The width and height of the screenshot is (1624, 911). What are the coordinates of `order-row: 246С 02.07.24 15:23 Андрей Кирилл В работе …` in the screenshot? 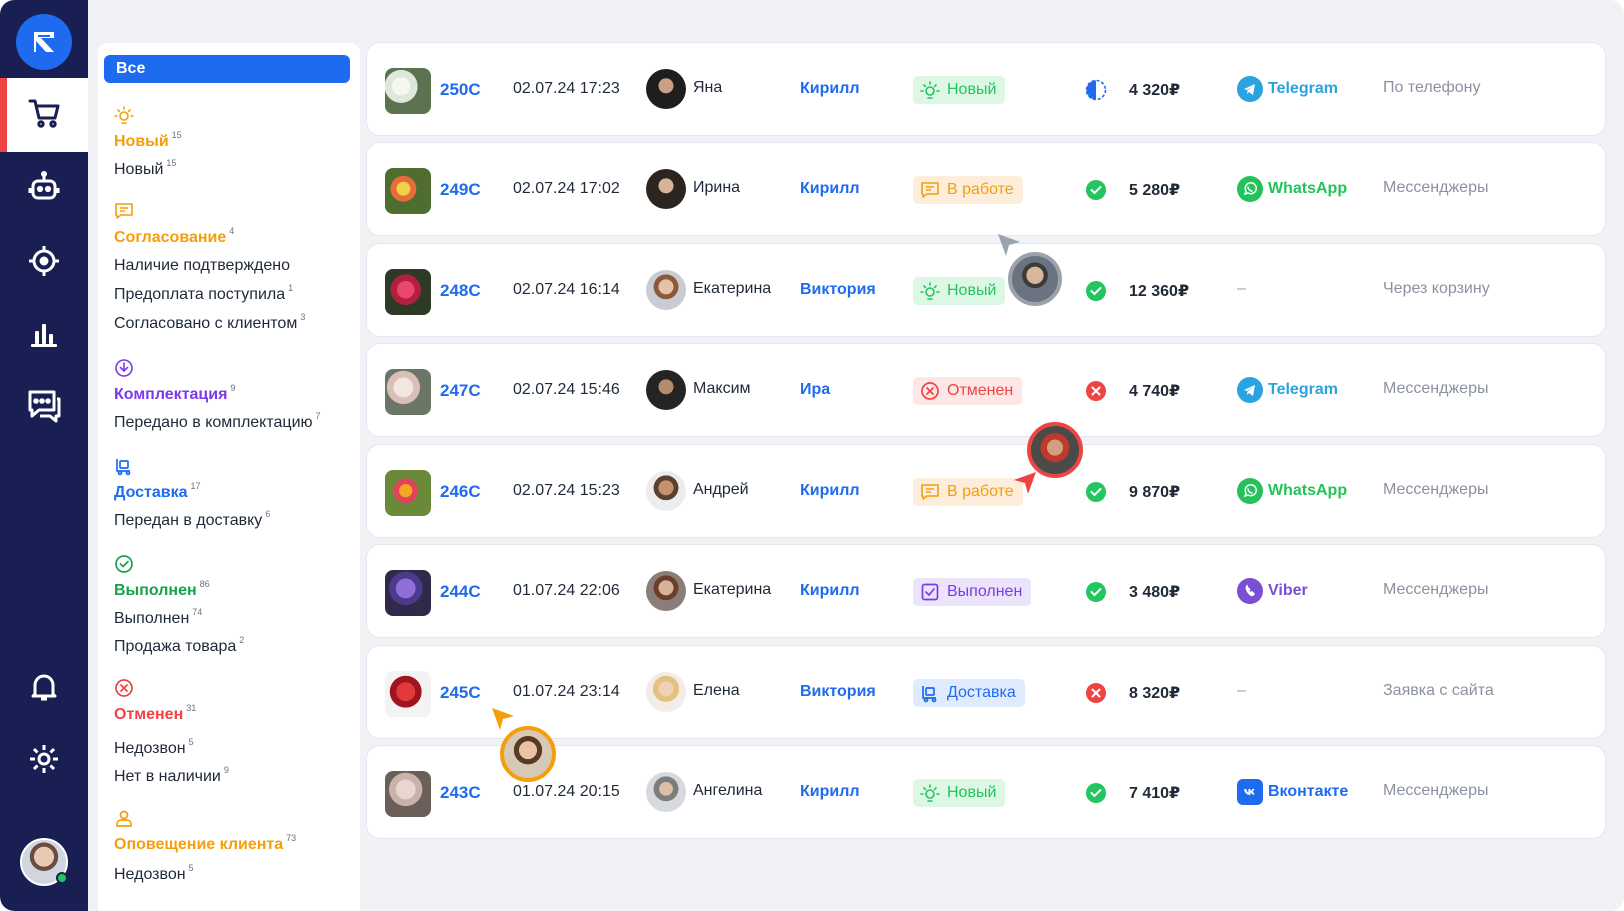 It's located at (986, 491).